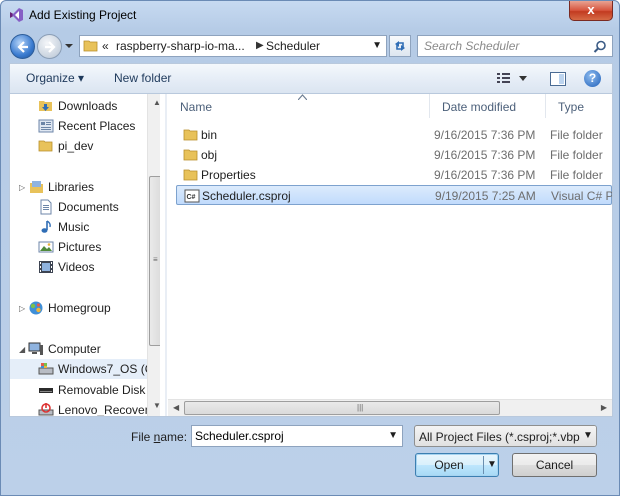 Image resolution: width=620 pixels, height=496 pixels. I want to click on back-button, so click(22, 46).